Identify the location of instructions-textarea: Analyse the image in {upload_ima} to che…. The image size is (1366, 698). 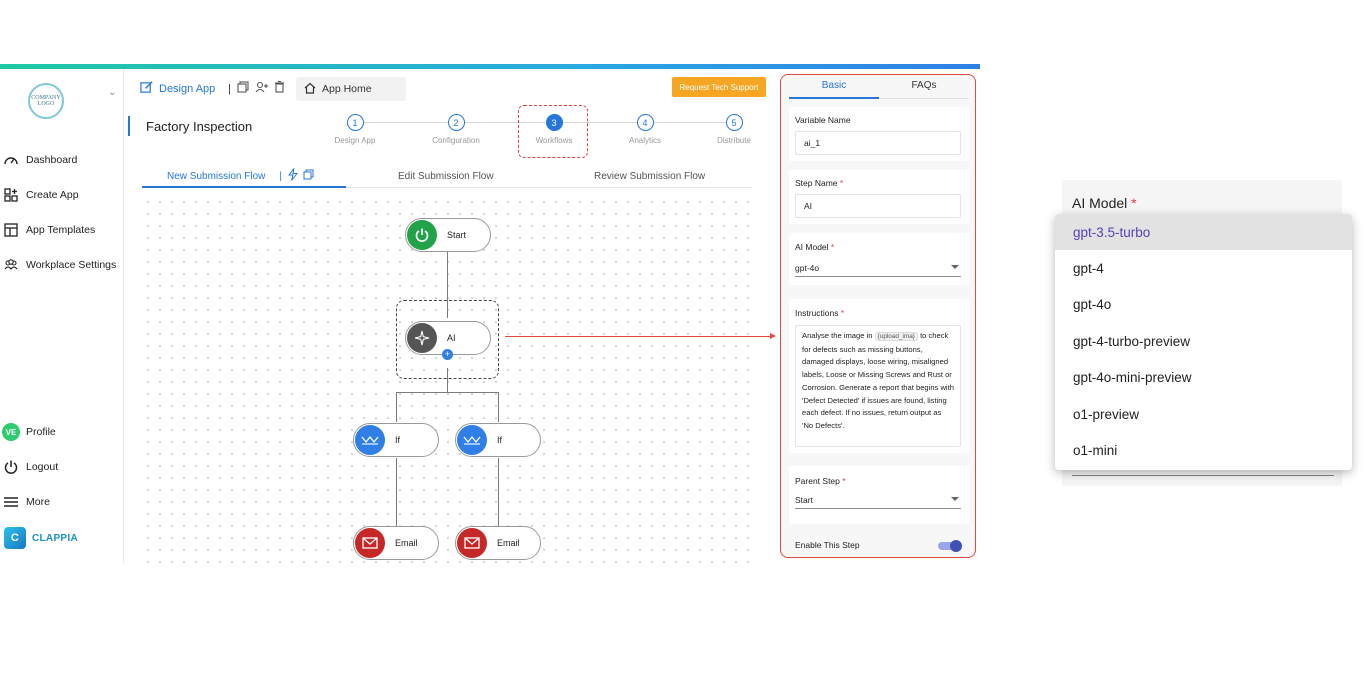
(878, 386).